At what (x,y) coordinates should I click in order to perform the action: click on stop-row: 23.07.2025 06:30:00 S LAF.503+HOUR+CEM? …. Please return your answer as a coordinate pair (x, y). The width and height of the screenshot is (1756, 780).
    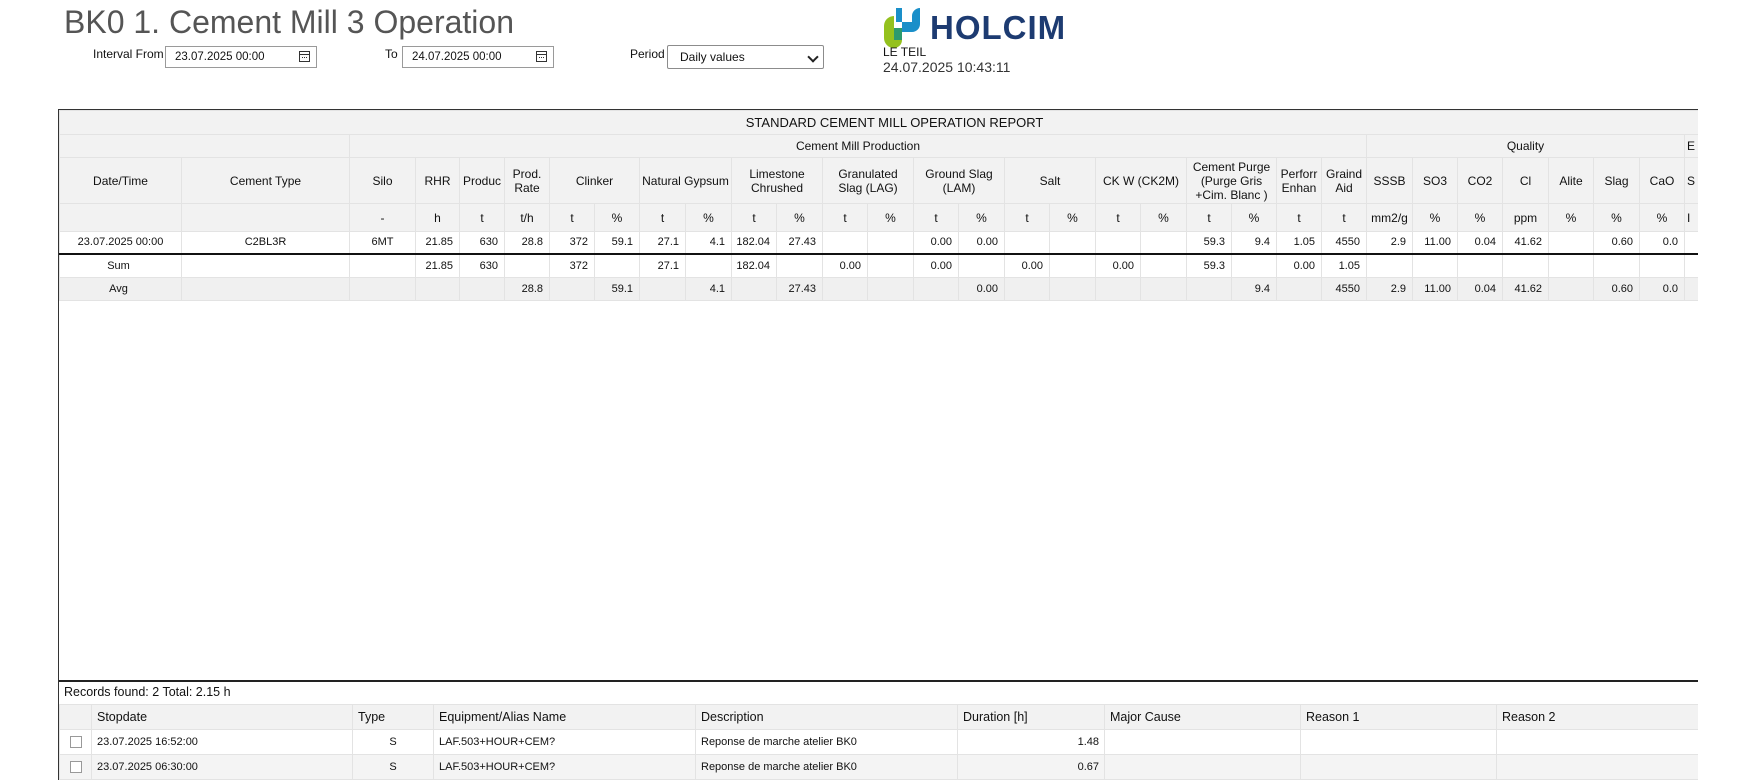
    Looking at the image, I should click on (878, 767).